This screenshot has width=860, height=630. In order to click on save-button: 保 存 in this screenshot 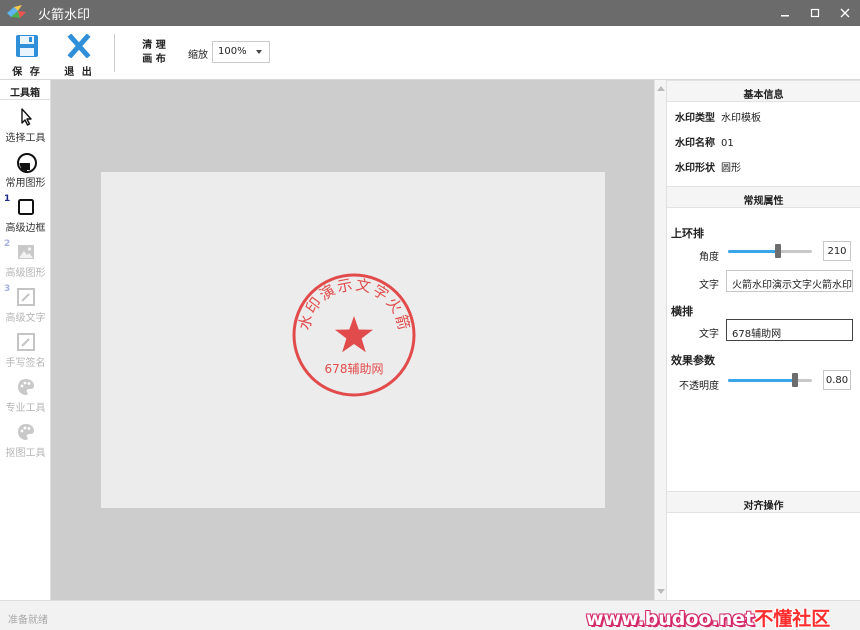, I will do `click(27, 56)`.